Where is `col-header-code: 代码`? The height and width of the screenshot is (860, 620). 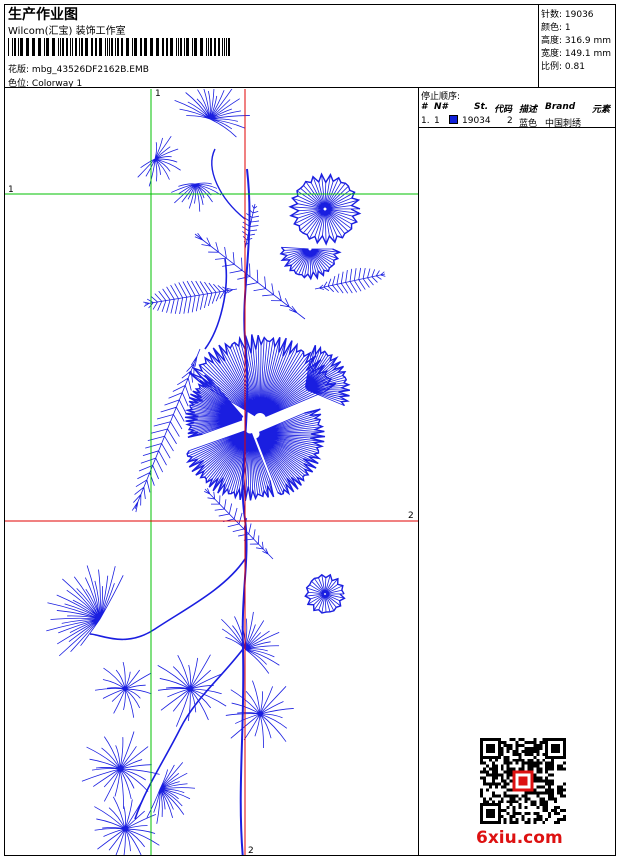
col-header-code: 代码 is located at coordinates (503, 110).